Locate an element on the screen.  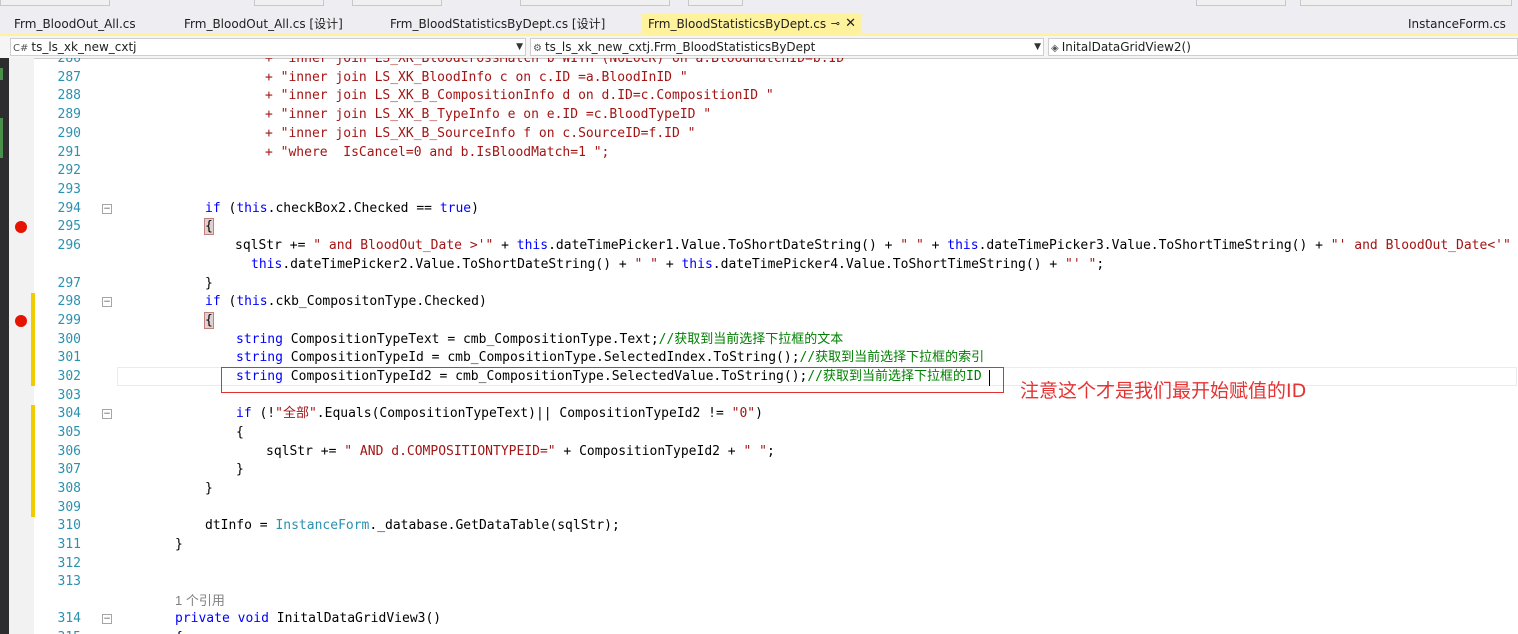
comment: //获取到当前选择下拉框的索引 is located at coordinates (892, 357).